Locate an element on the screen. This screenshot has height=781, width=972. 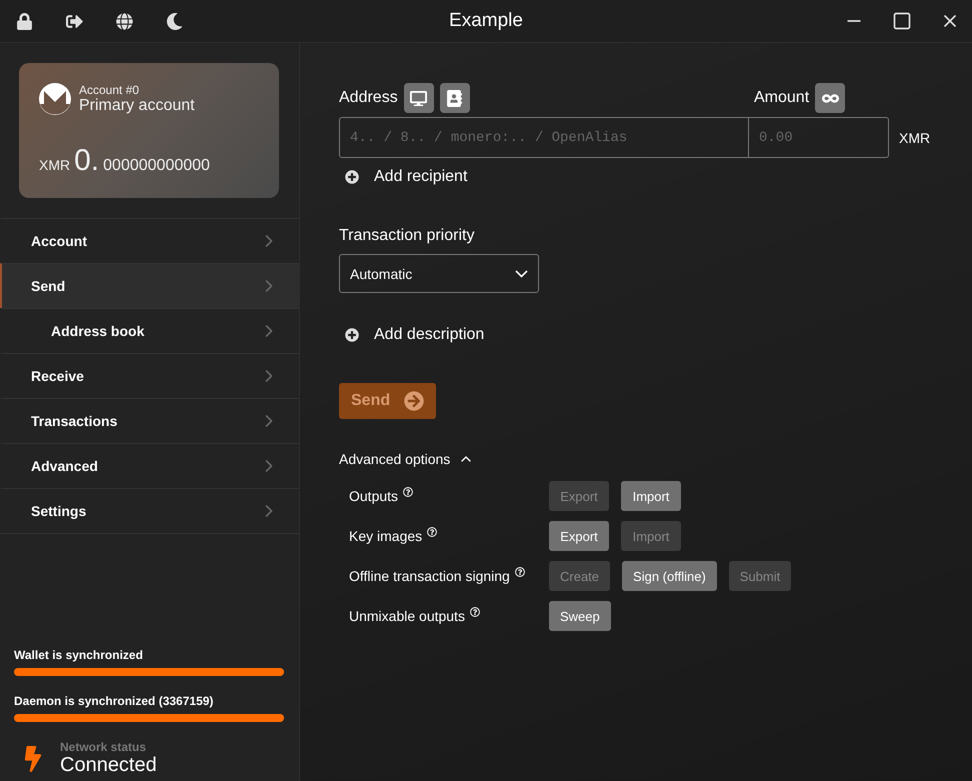
sync-label: Daemon is synchronized (3367159) is located at coordinates (114, 701).